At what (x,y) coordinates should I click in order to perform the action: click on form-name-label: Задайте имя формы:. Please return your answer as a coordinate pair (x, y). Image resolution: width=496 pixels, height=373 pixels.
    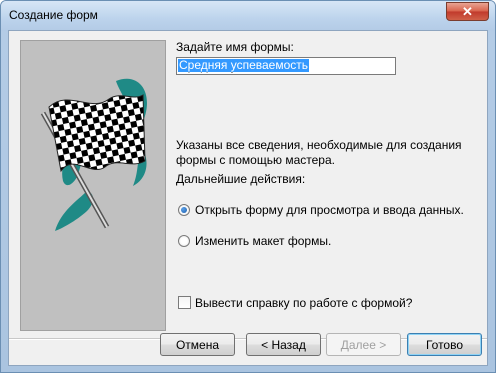
    Looking at the image, I should click on (235, 47).